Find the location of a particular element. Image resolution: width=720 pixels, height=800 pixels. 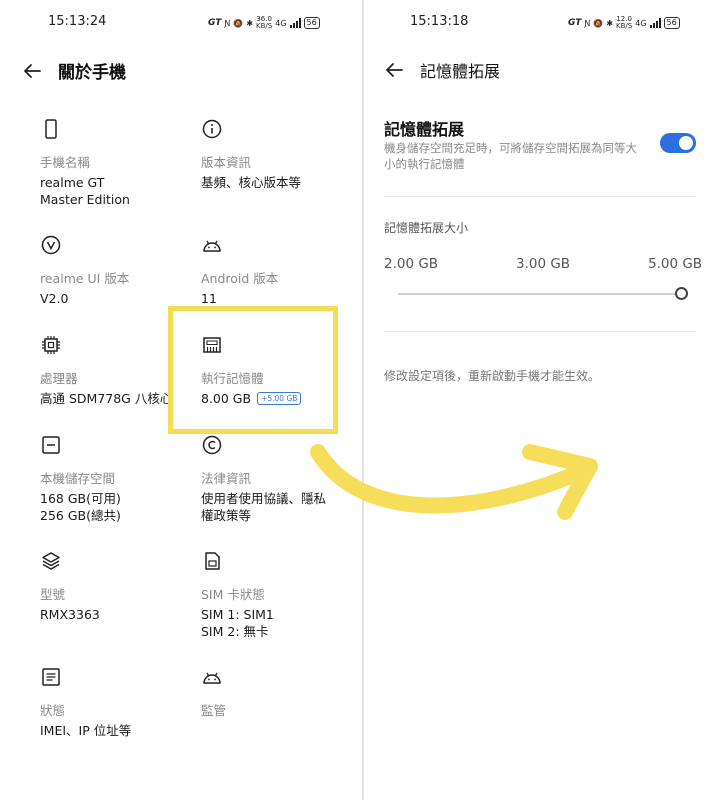

size-option-2gb: 2.00 GB is located at coordinates (411, 264).